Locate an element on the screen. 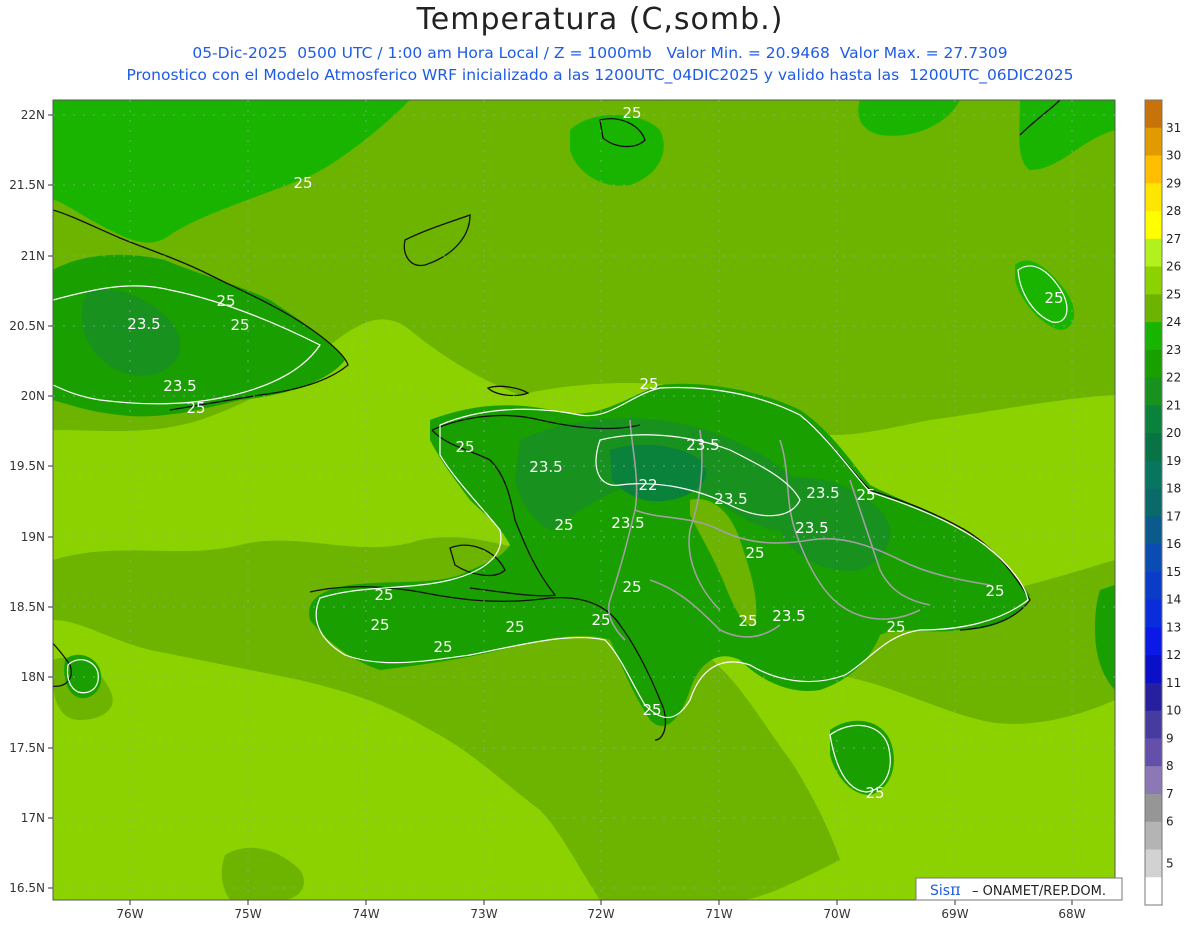 The height and width of the screenshot is (927, 1200). colorbar-label: 16 is located at coordinates (1173, 544).